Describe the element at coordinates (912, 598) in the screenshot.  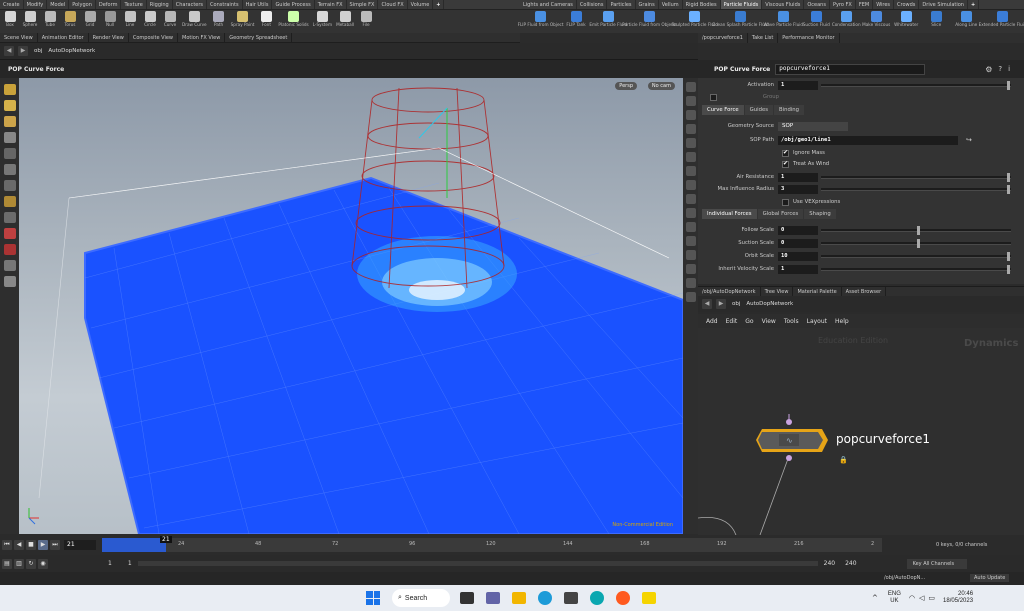
I see `wifi-icon: ◠` at that location.